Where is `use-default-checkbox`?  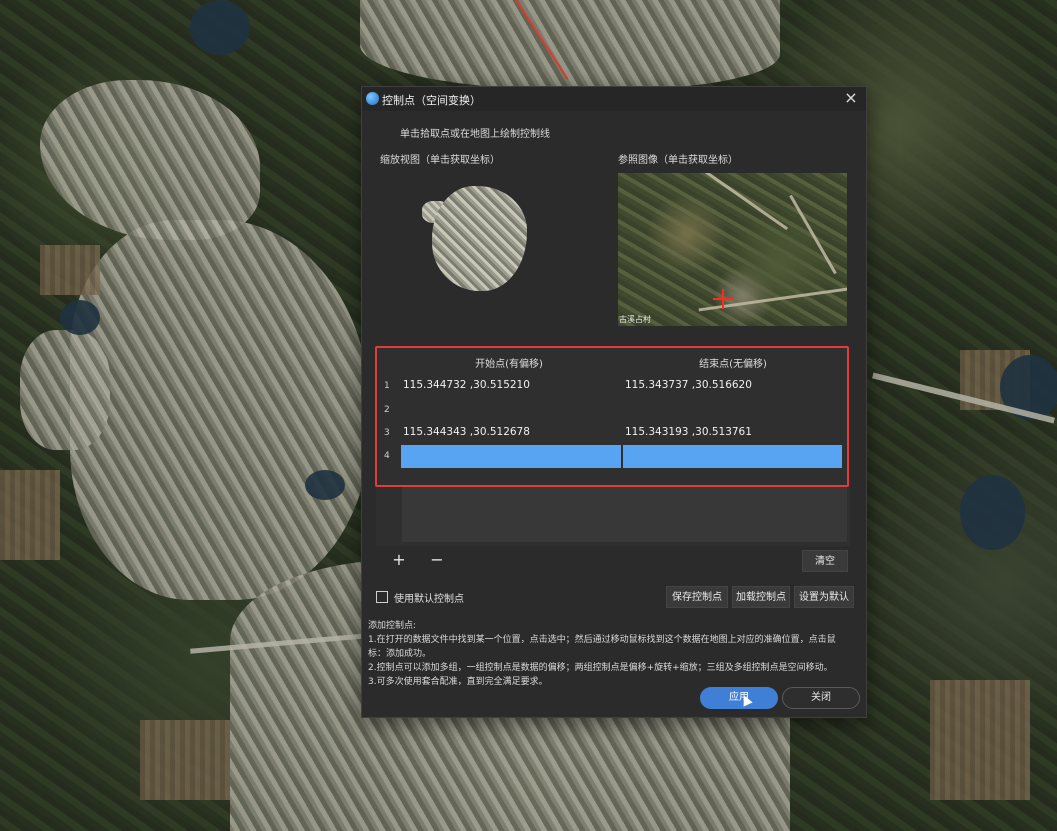 use-default-checkbox is located at coordinates (382, 597).